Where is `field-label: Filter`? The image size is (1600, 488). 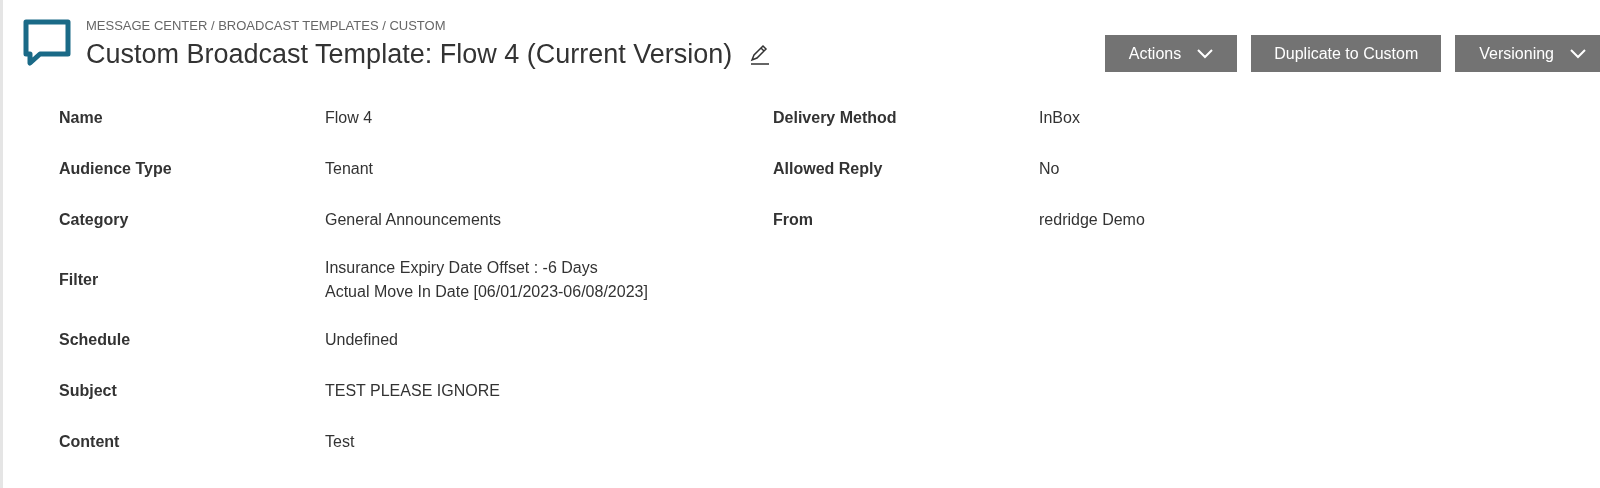
field-label: Filter is located at coordinates (79, 279).